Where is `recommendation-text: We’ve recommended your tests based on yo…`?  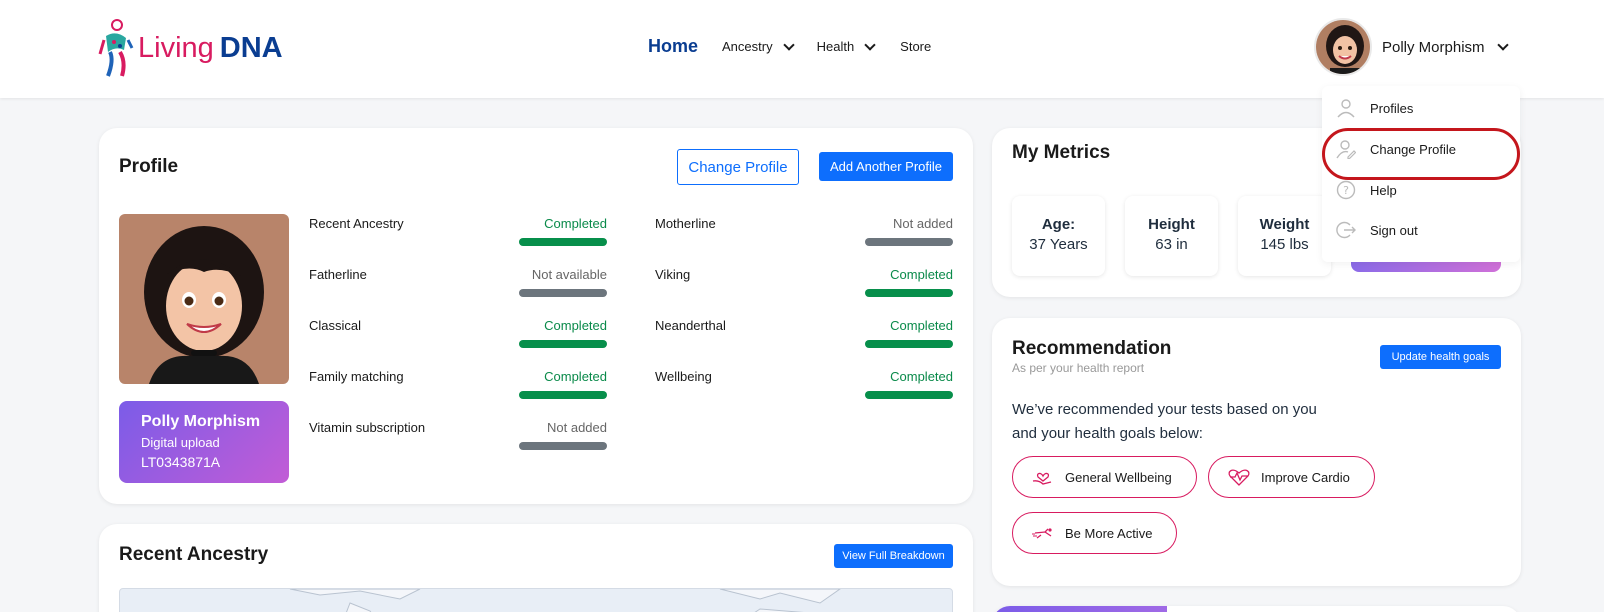 recommendation-text: We’ve recommended your tests based on yo… is located at coordinates (1164, 421).